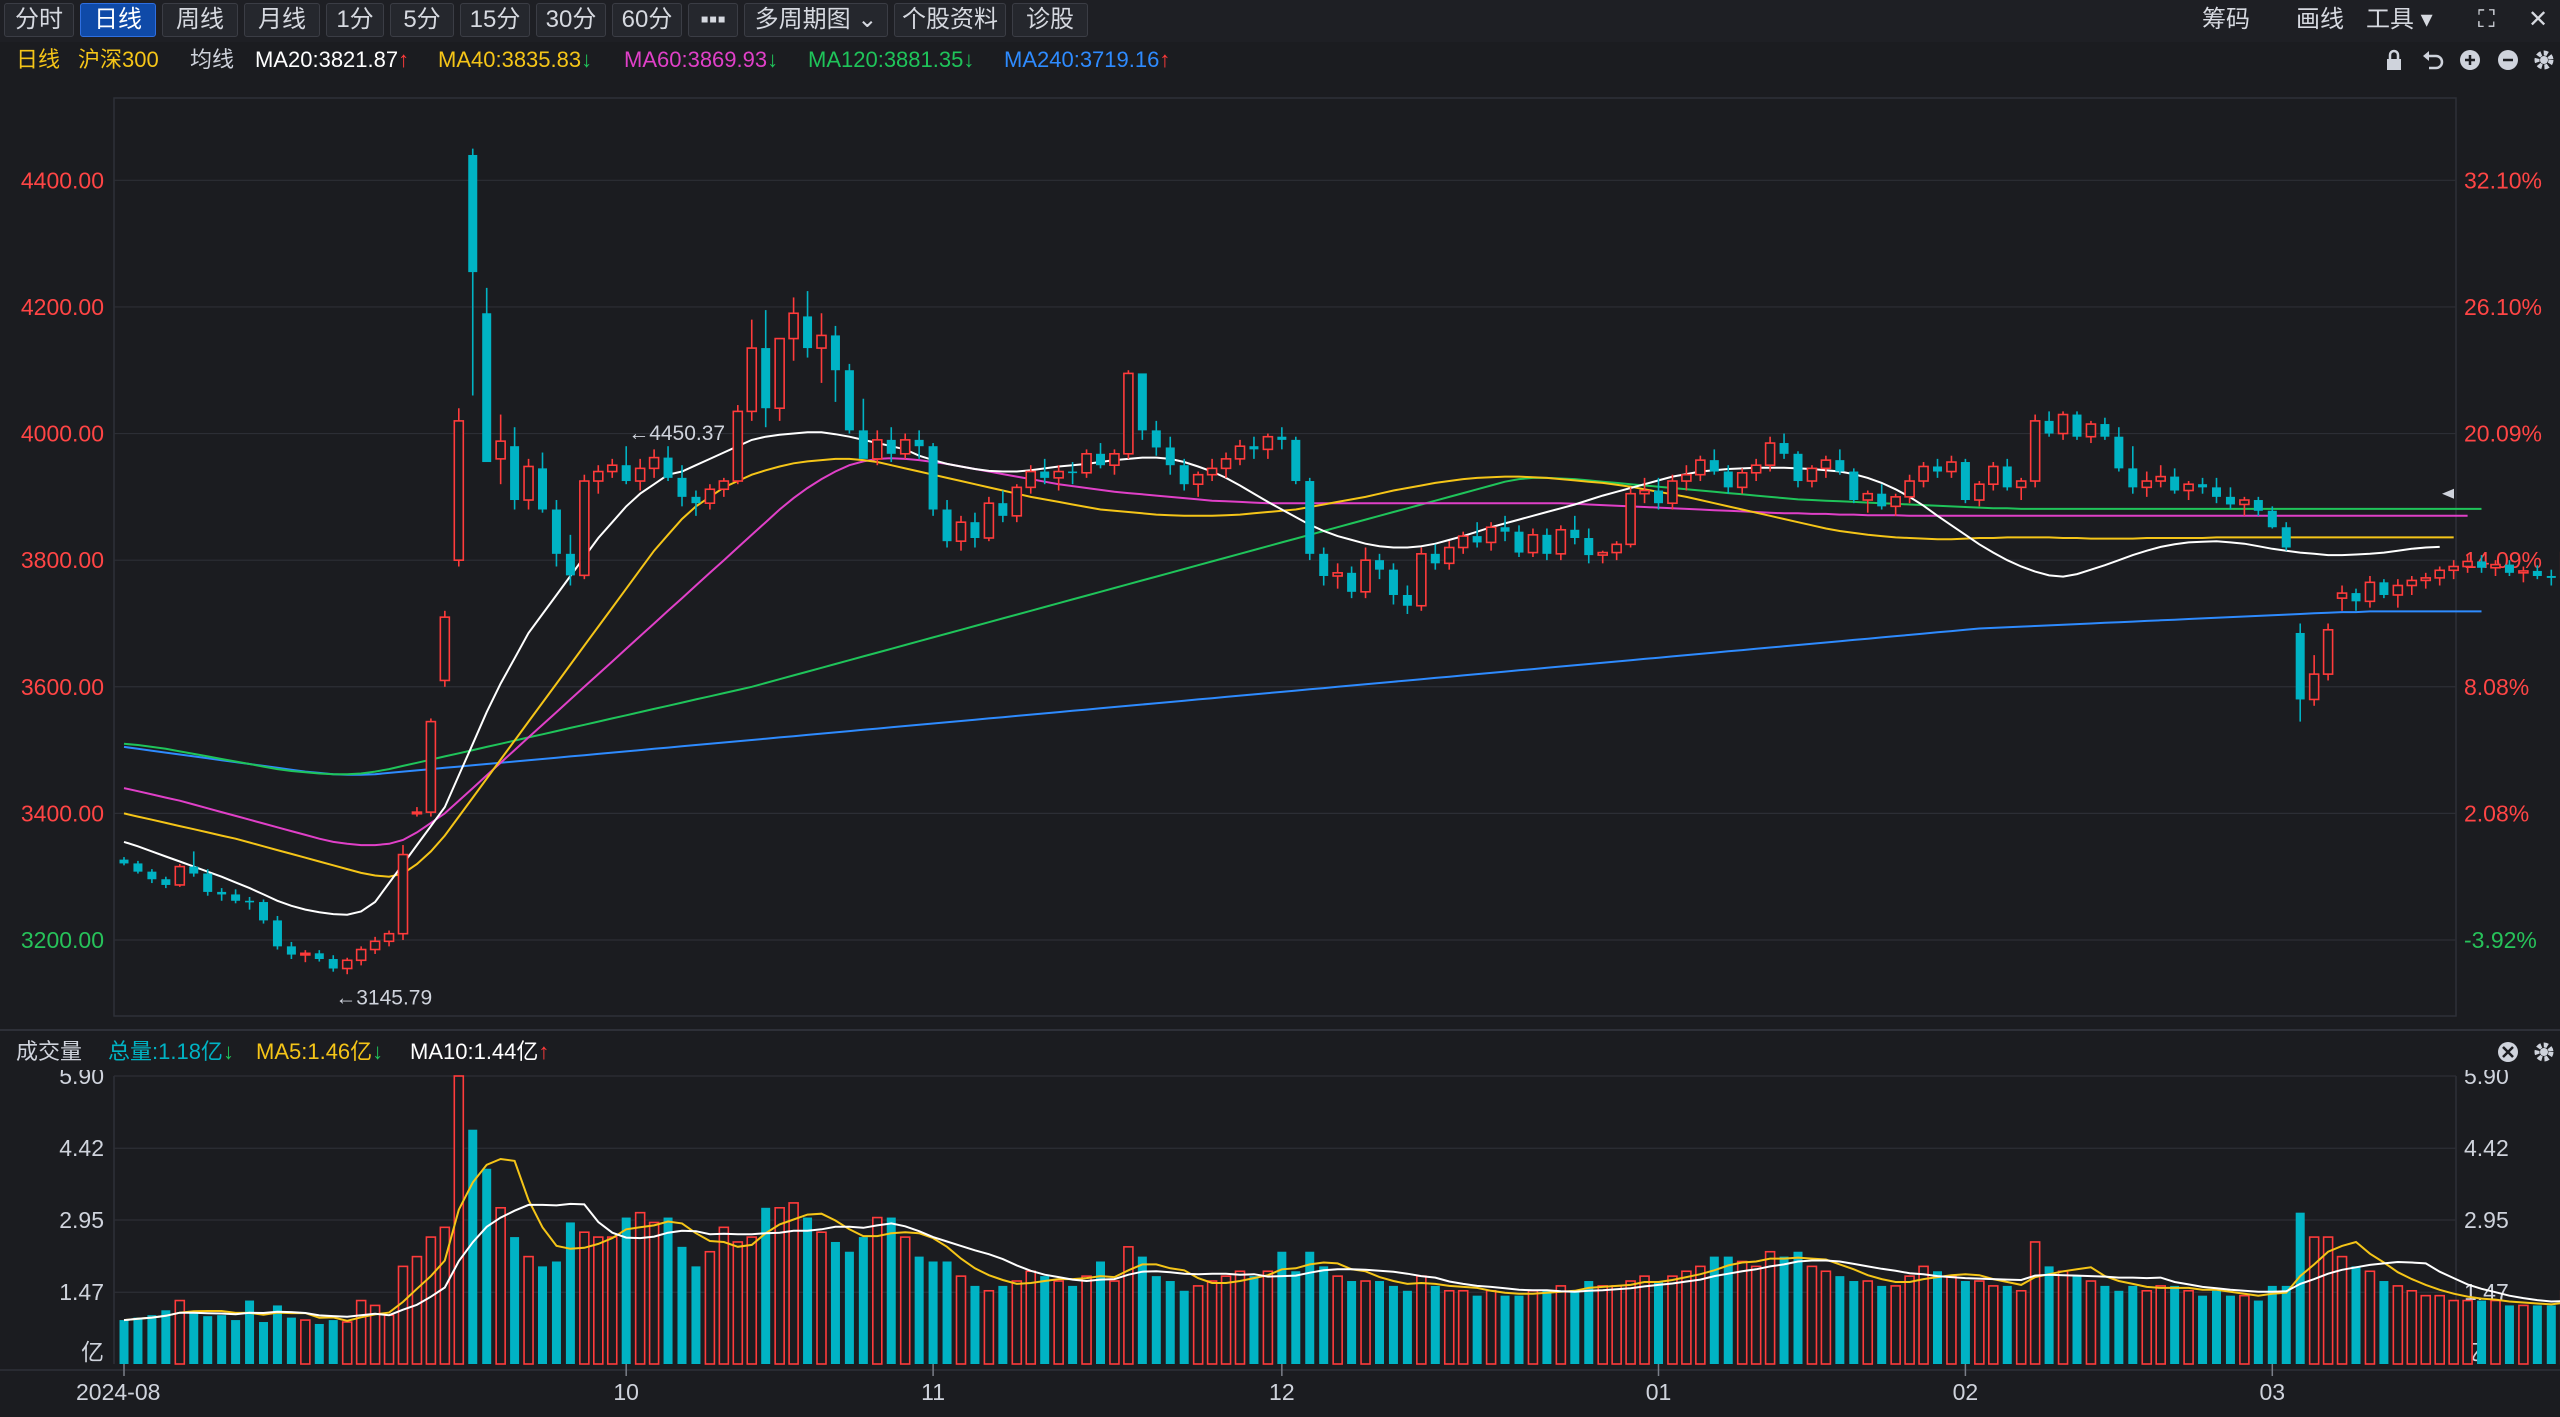  What do you see at coordinates (118, 20) in the screenshot?
I see `period-tab-1: 日线` at bounding box center [118, 20].